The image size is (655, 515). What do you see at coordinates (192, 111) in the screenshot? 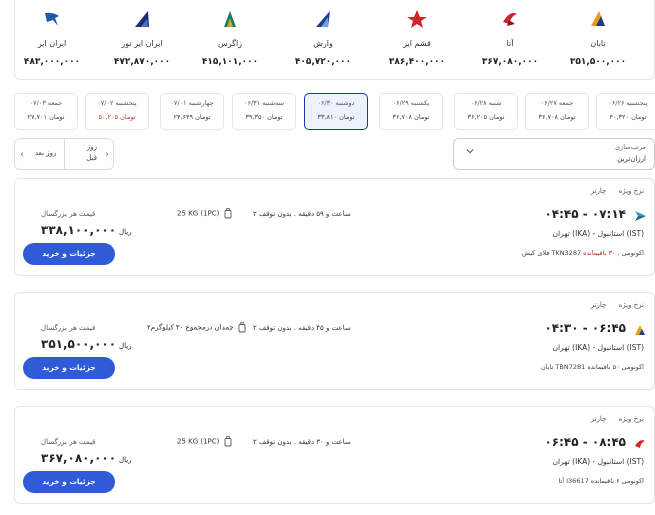
I see `date-option: چهارشنبه ۰۷/۰۱ ۲۴,۶۴۹ تومان` at bounding box center [192, 111].